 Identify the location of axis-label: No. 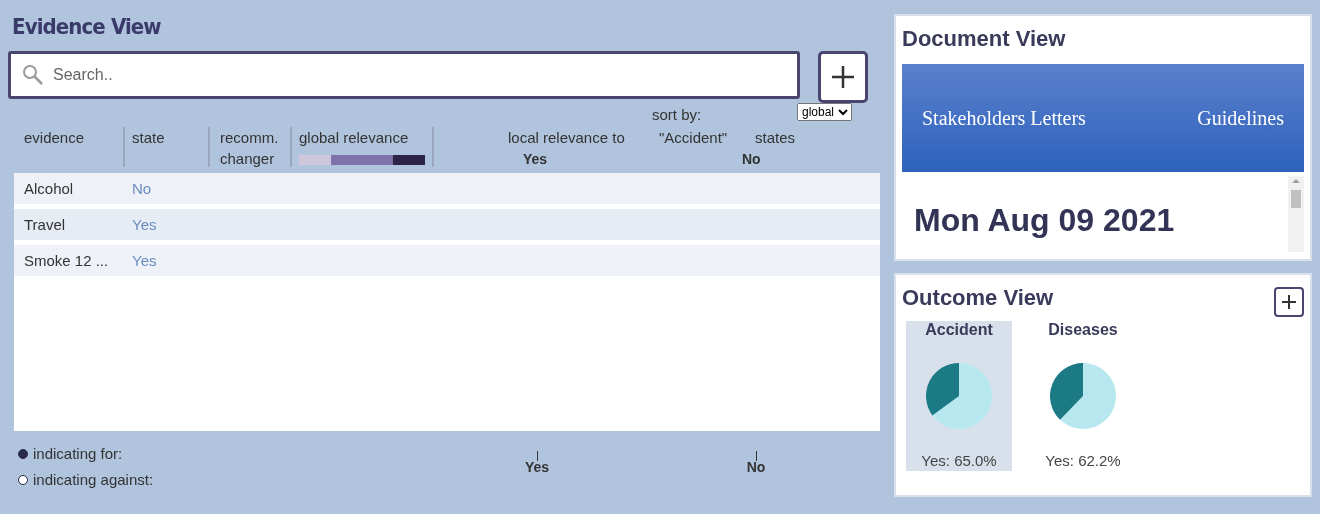
(756, 467).